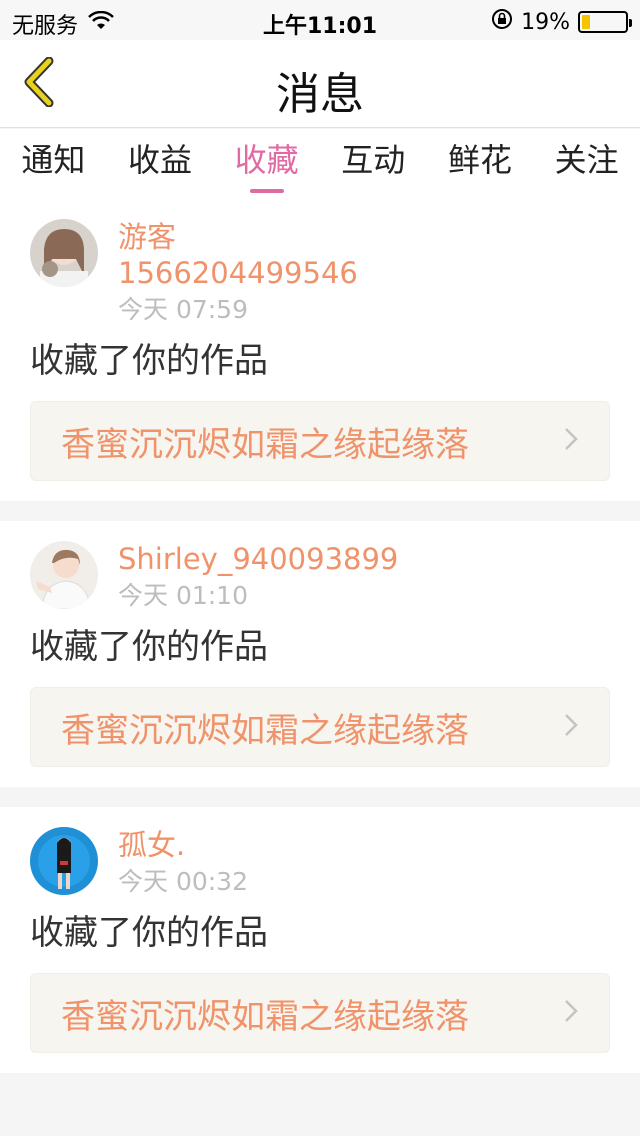 This screenshot has height=1136, width=640. What do you see at coordinates (373, 158) in the screenshot?
I see `tab-interactions: 互动` at bounding box center [373, 158].